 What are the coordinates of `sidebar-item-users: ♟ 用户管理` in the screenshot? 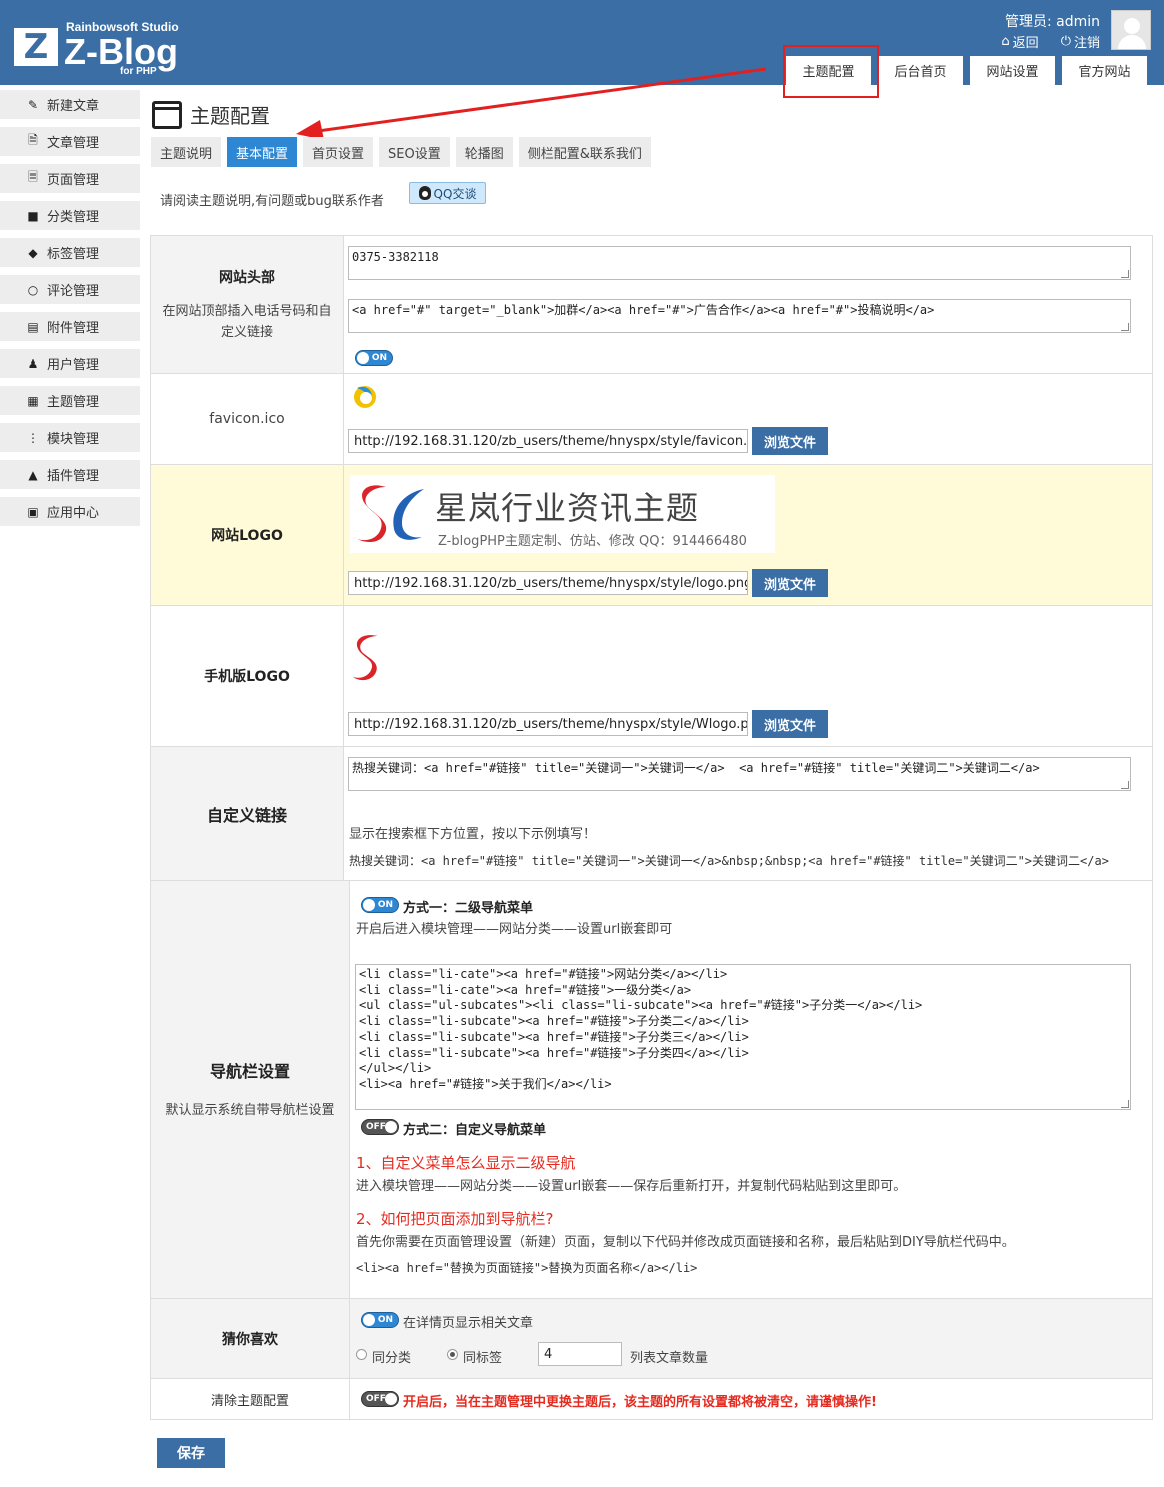 It's located at (70, 363).